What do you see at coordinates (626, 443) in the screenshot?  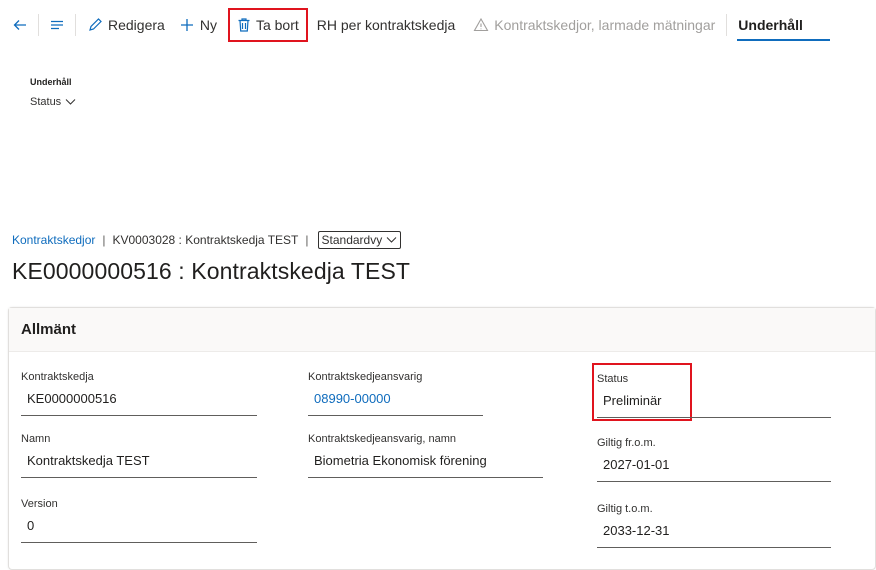 I see `field-label: Giltig fr.o.m.` at bounding box center [626, 443].